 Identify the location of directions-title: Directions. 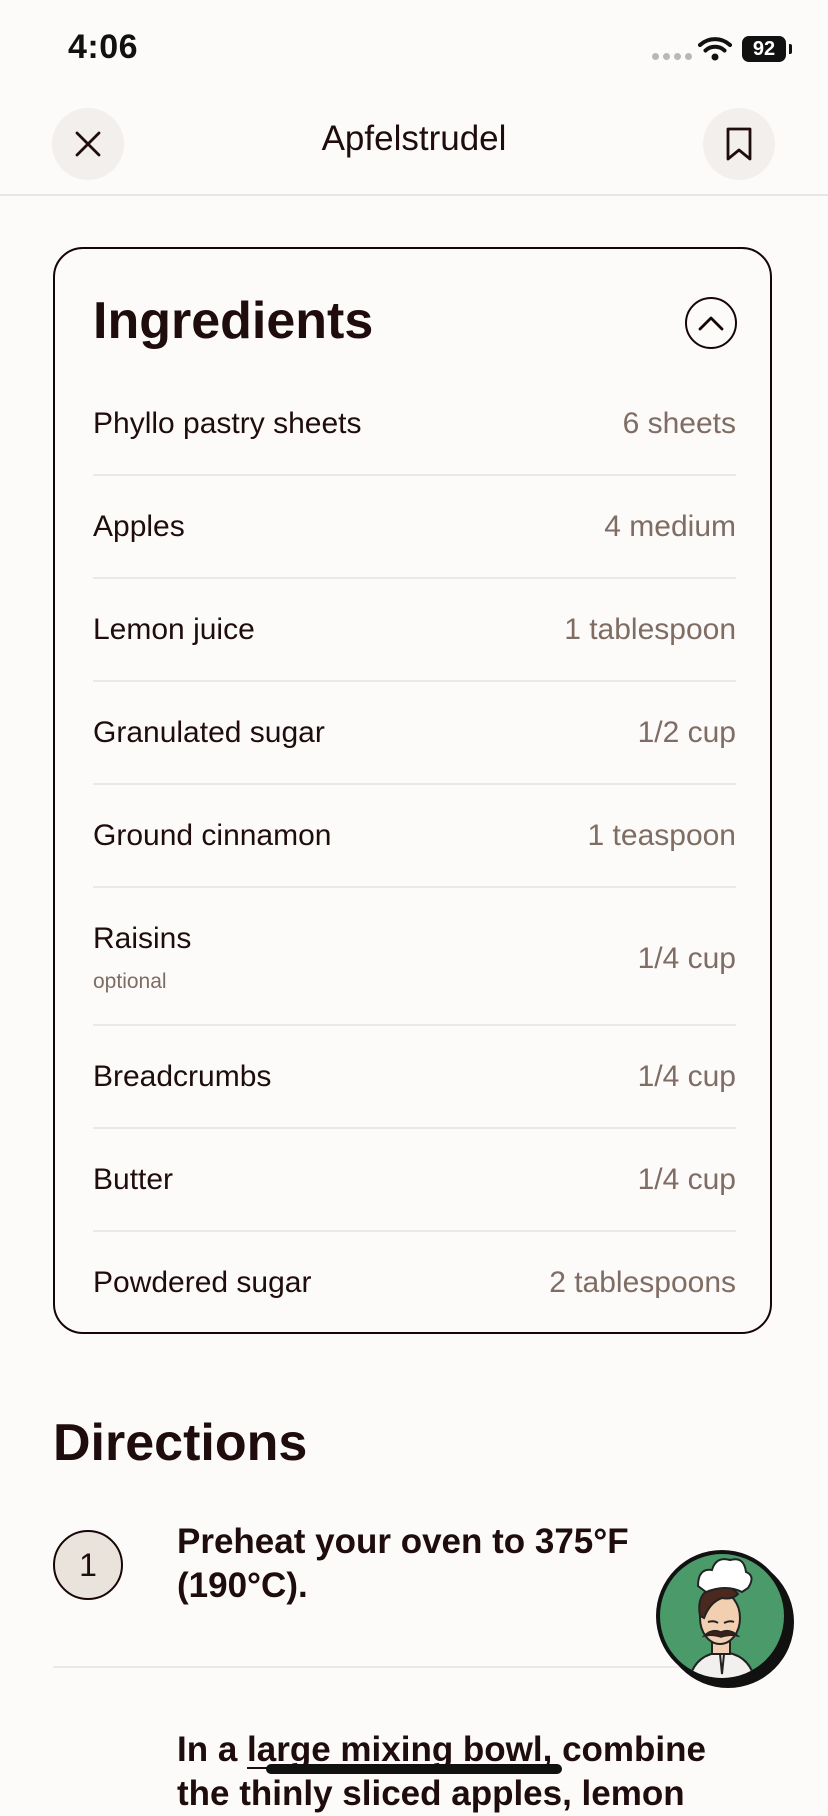
(180, 1443).